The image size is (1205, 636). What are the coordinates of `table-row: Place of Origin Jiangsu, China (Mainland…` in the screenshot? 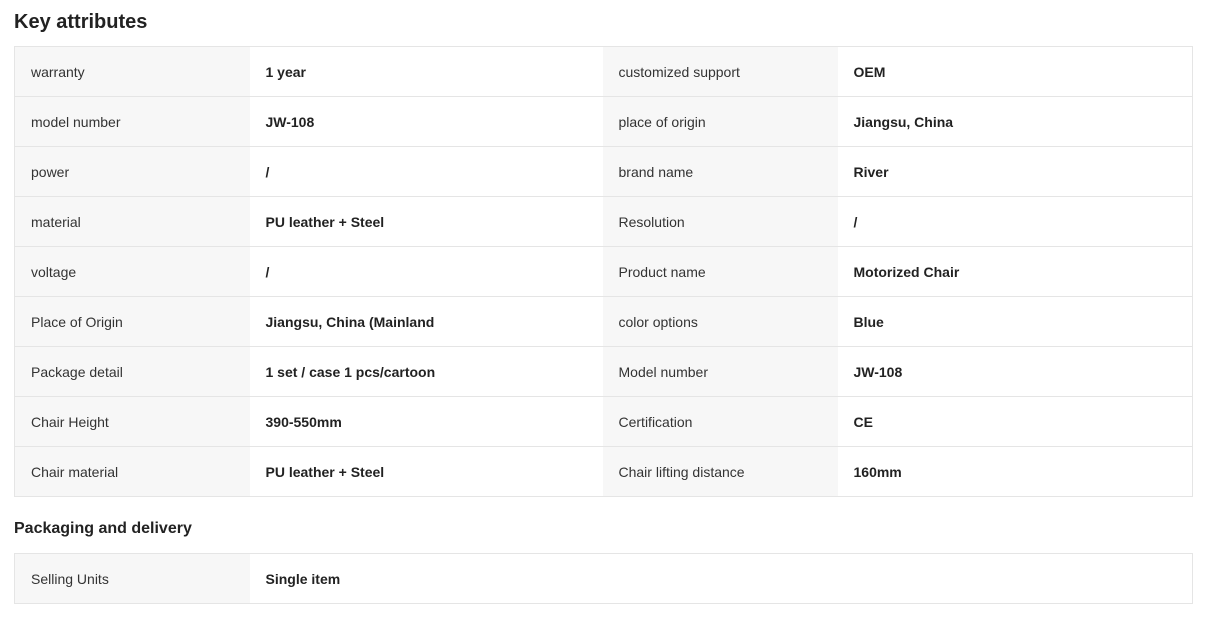 It's located at (603, 321).